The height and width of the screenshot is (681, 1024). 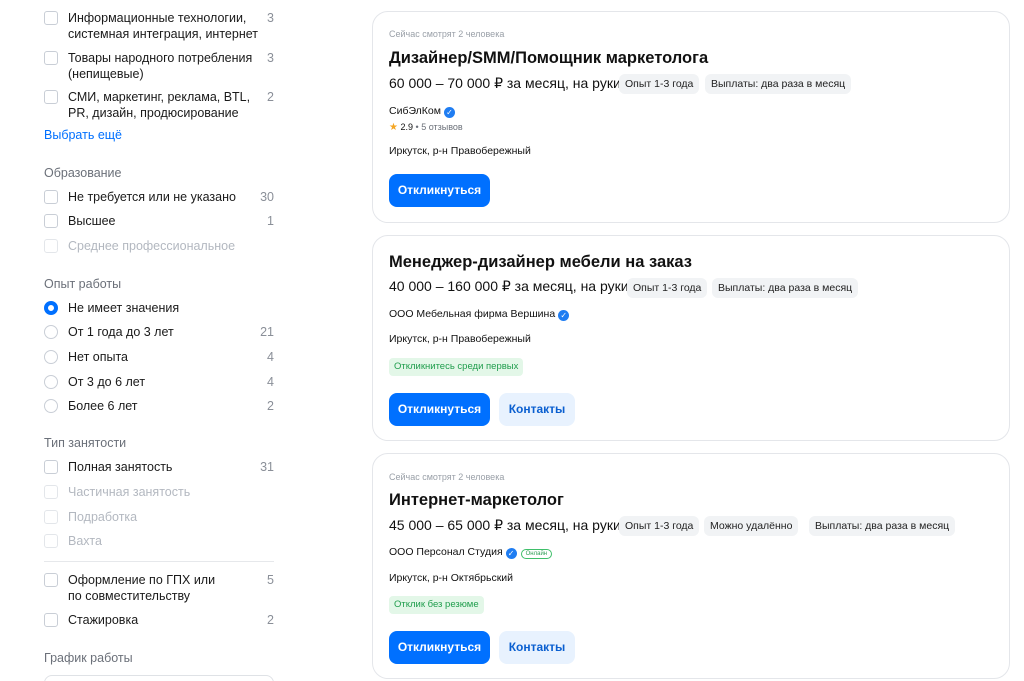 What do you see at coordinates (446, 552) in the screenshot?
I see `company-label: ООО Персонал Студия` at bounding box center [446, 552].